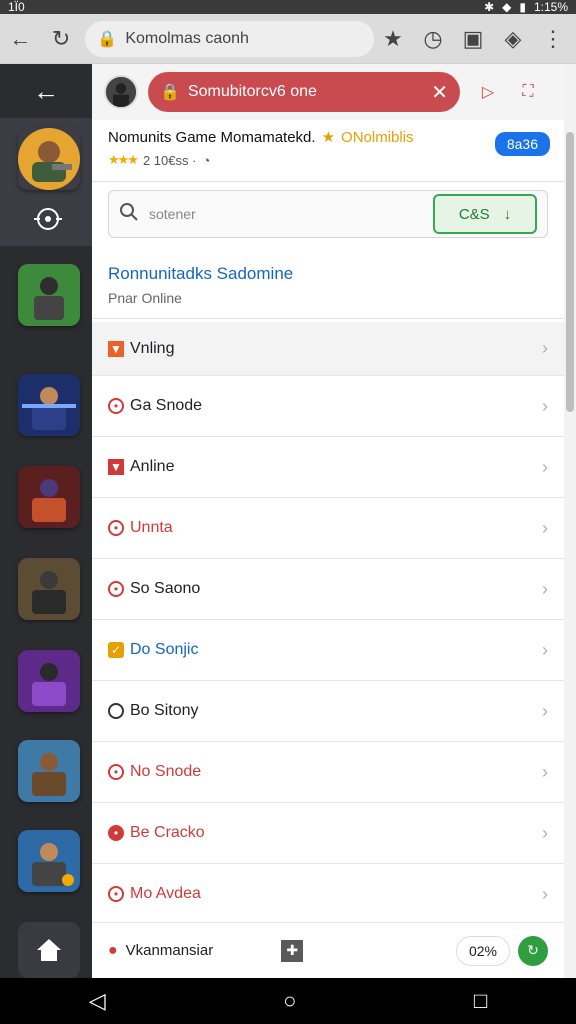  I want to click on search-input: sotener C&S ↓, so click(328, 214).